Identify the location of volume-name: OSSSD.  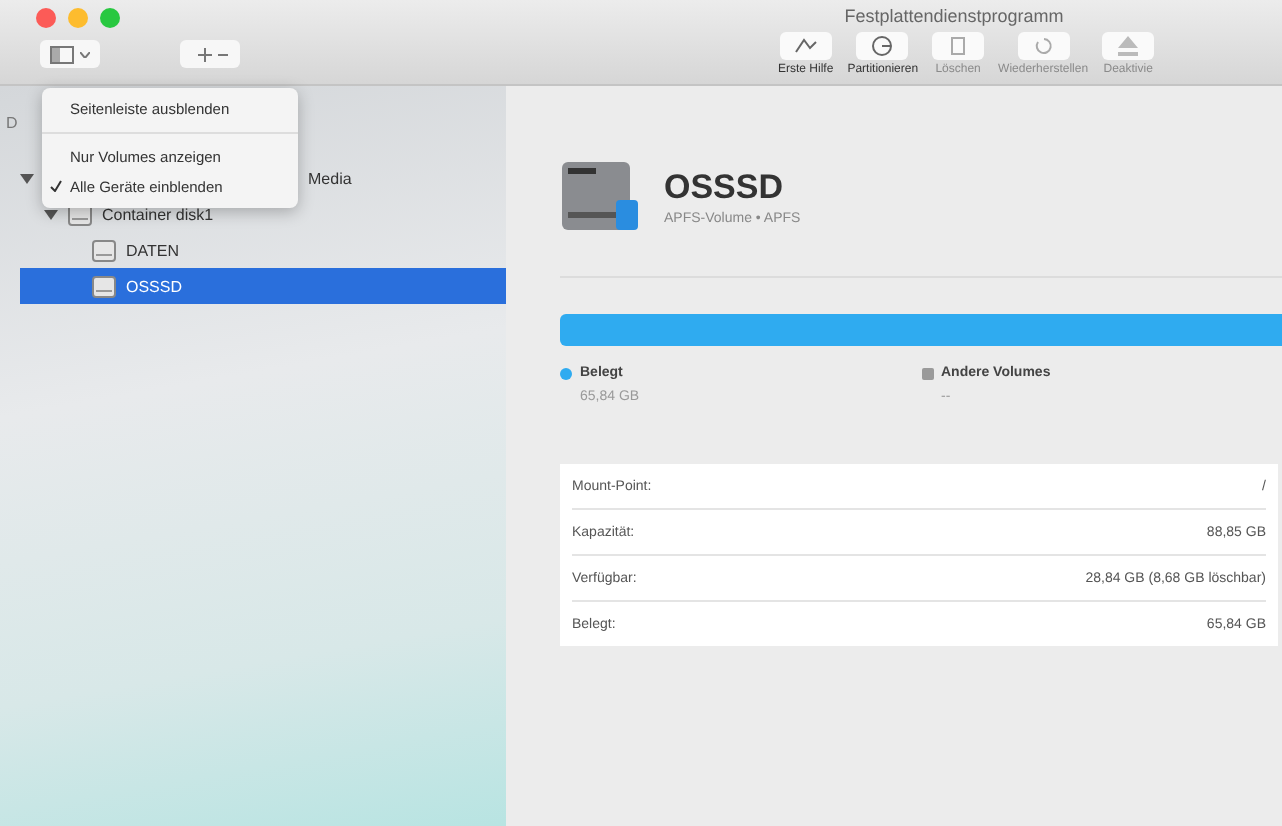
(725, 187).